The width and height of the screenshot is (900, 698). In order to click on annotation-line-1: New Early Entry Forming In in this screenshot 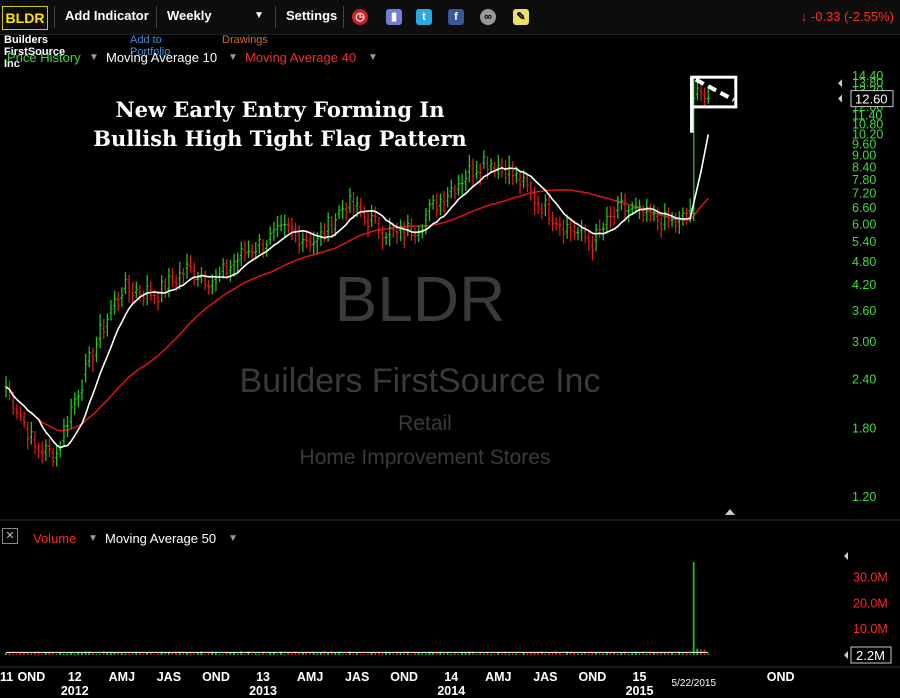, I will do `click(280, 109)`.